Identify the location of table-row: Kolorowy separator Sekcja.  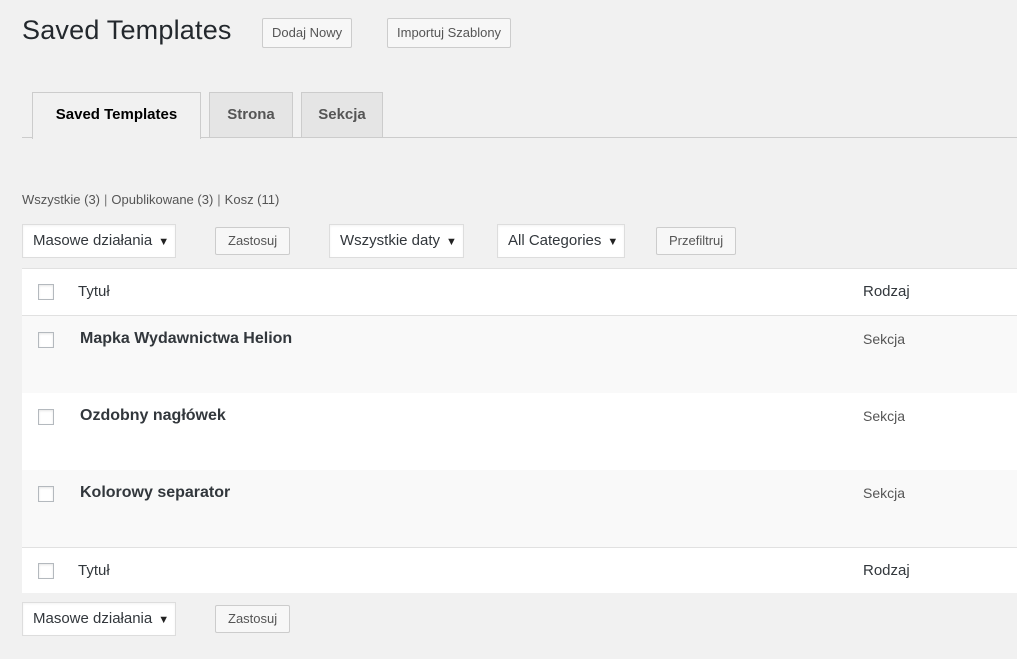
(519, 508).